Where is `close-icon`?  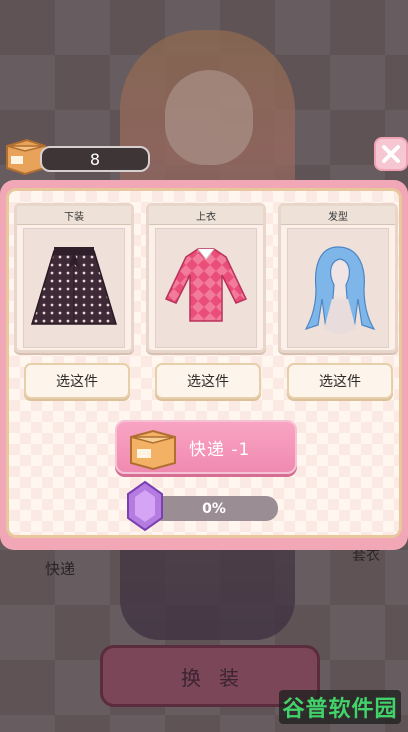
close-icon is located at coordinates (391, 154).